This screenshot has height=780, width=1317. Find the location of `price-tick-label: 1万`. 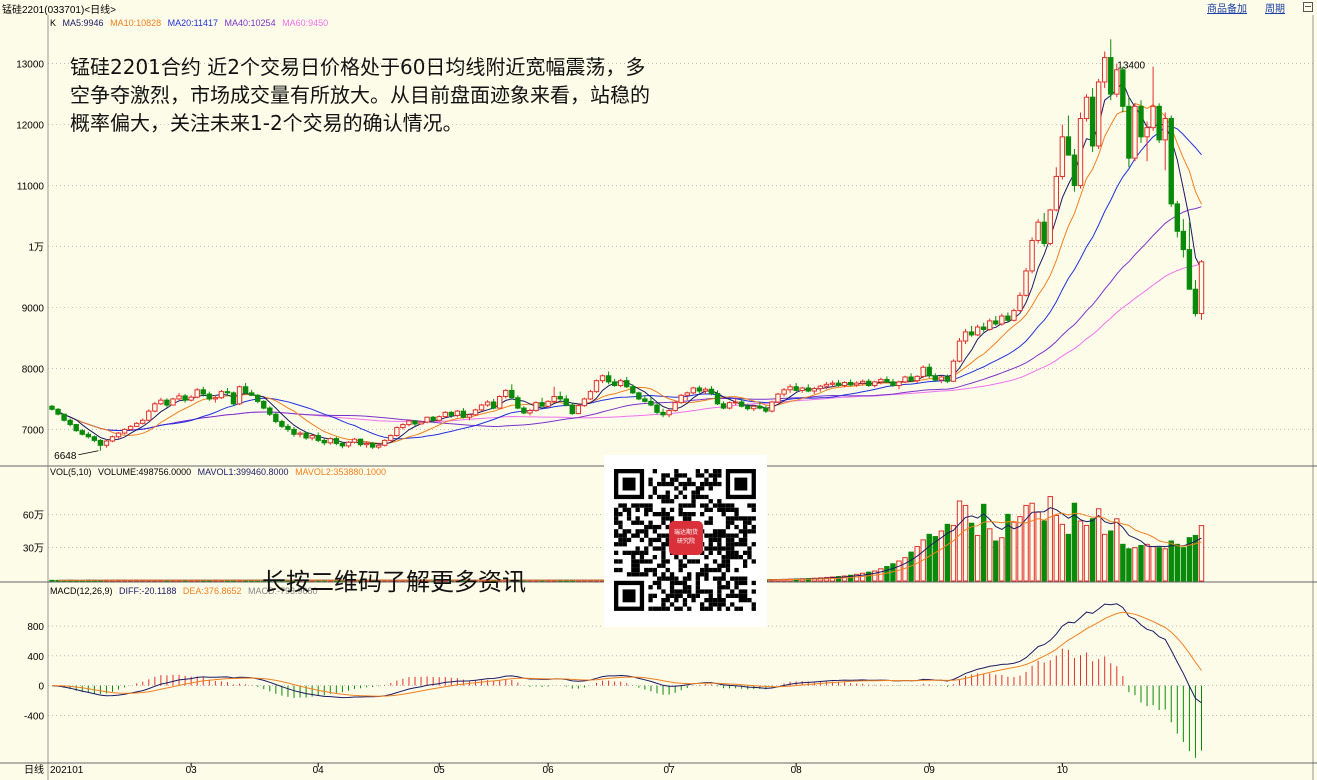

price-tick-label: 1万 is located at coordinates (36, 248).